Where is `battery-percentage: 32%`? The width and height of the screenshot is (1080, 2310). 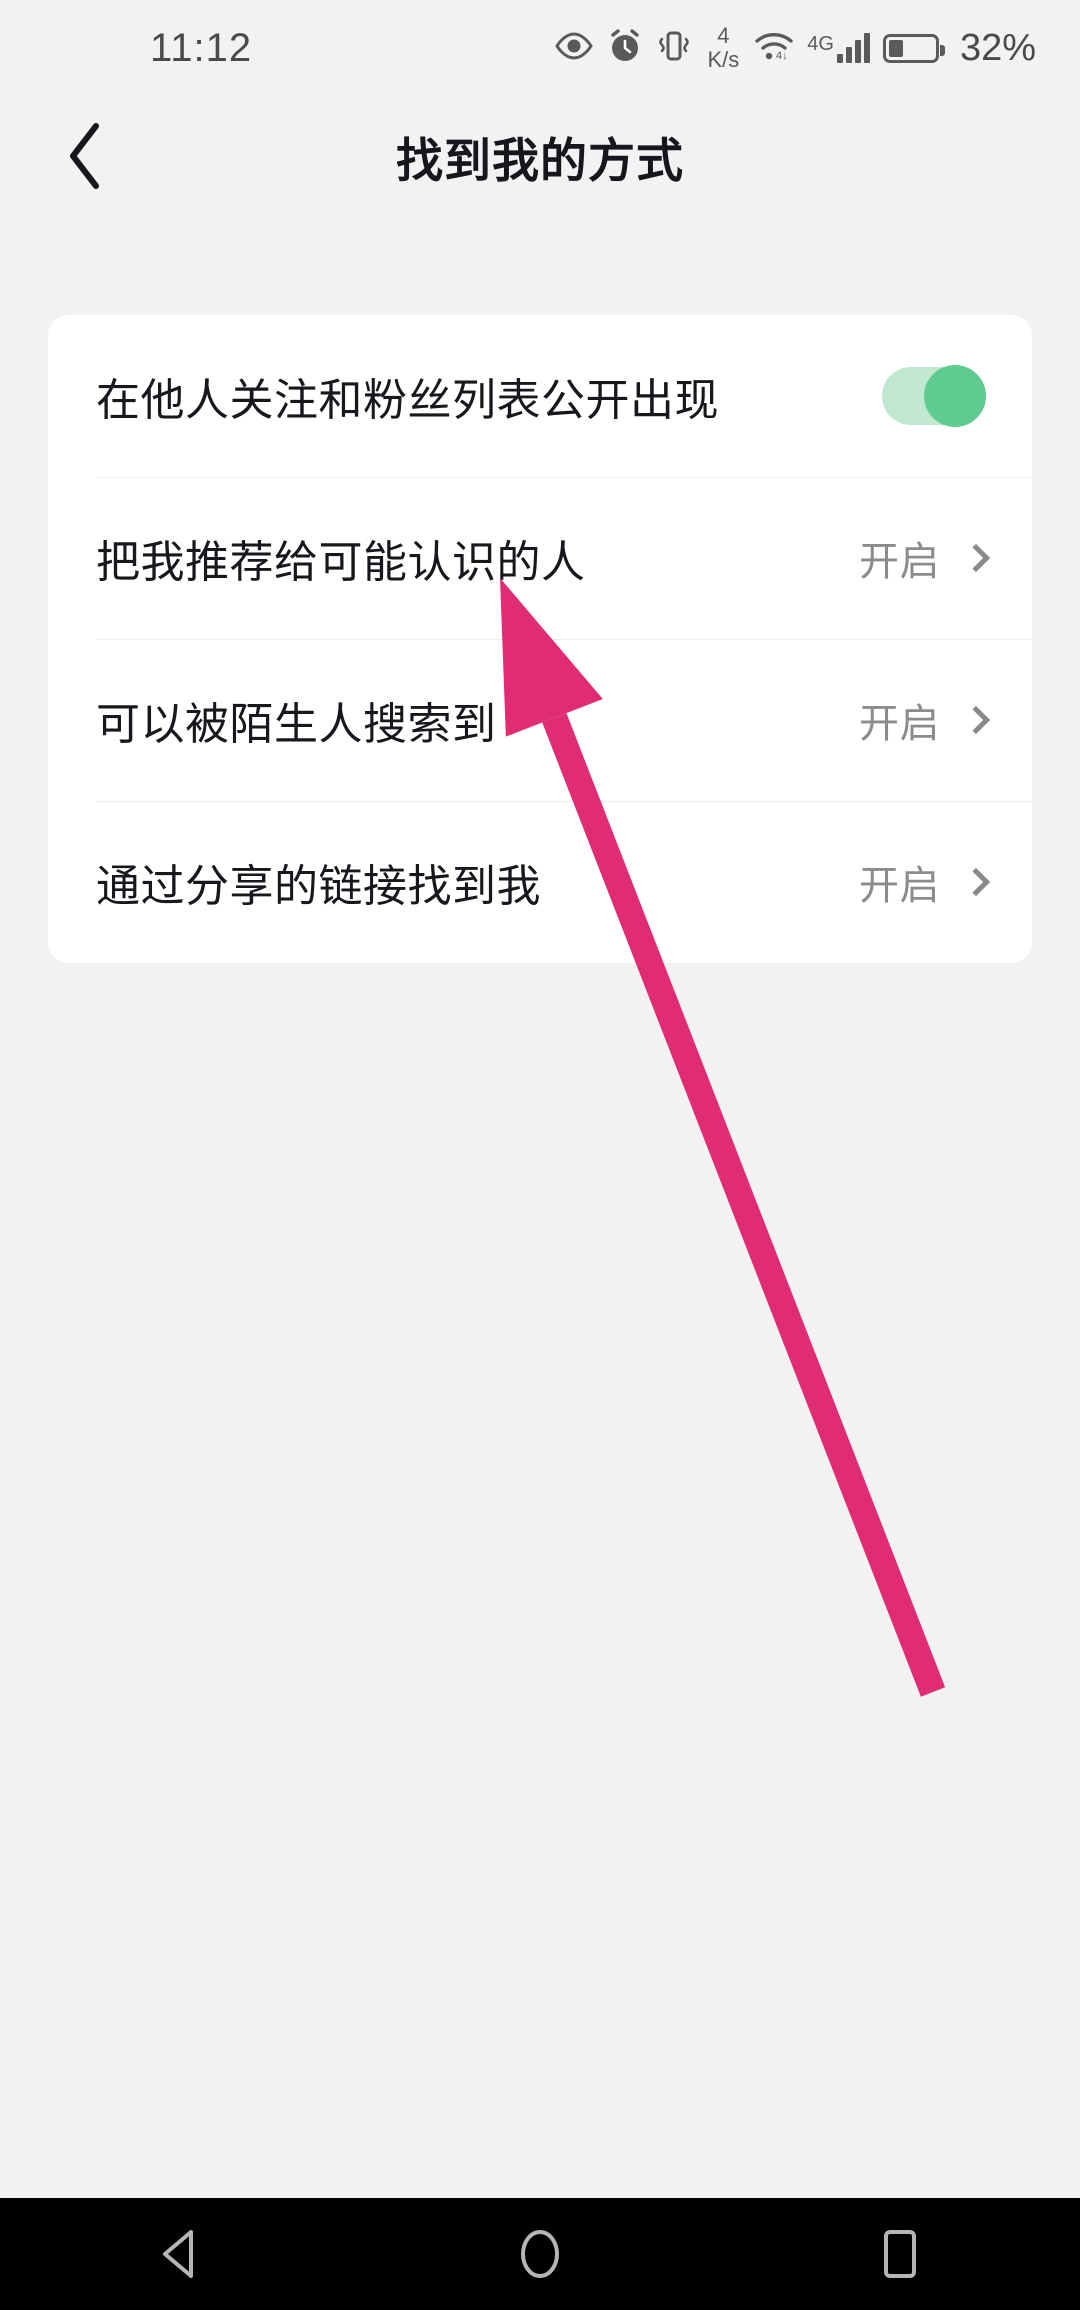 battery-percentage: 32% is located at coordinates (997, 47).